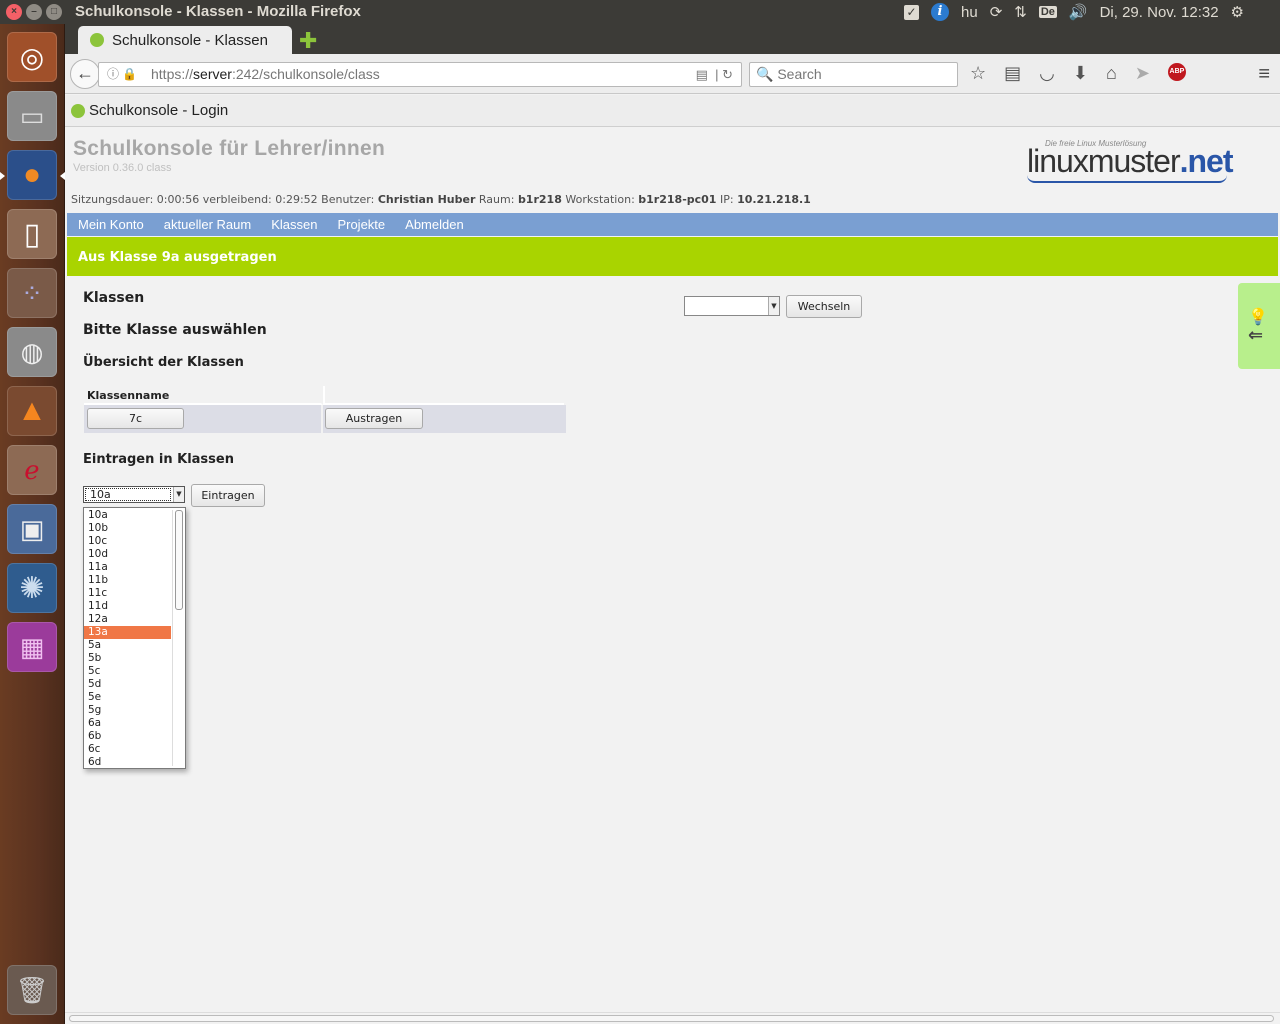 Image resolution: width=1280 pixels, height=1024 pixels. Describe the element at coordinates (732, 306) in the screenshot. I see `class-switch-select: ▼` at that location.